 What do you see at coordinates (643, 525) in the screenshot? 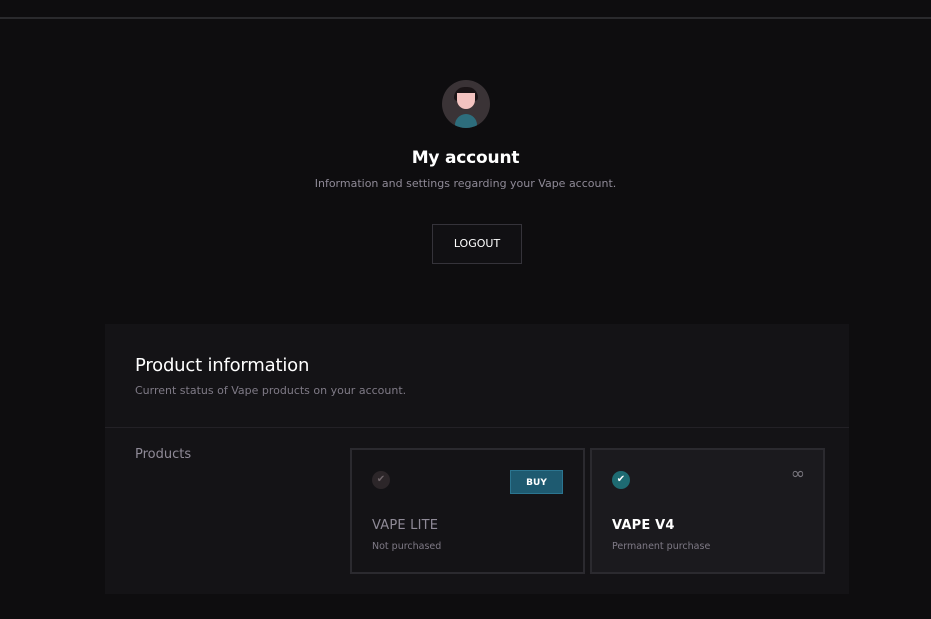
I see `product-name: VAPE V4` at bounding box center [643, 525].